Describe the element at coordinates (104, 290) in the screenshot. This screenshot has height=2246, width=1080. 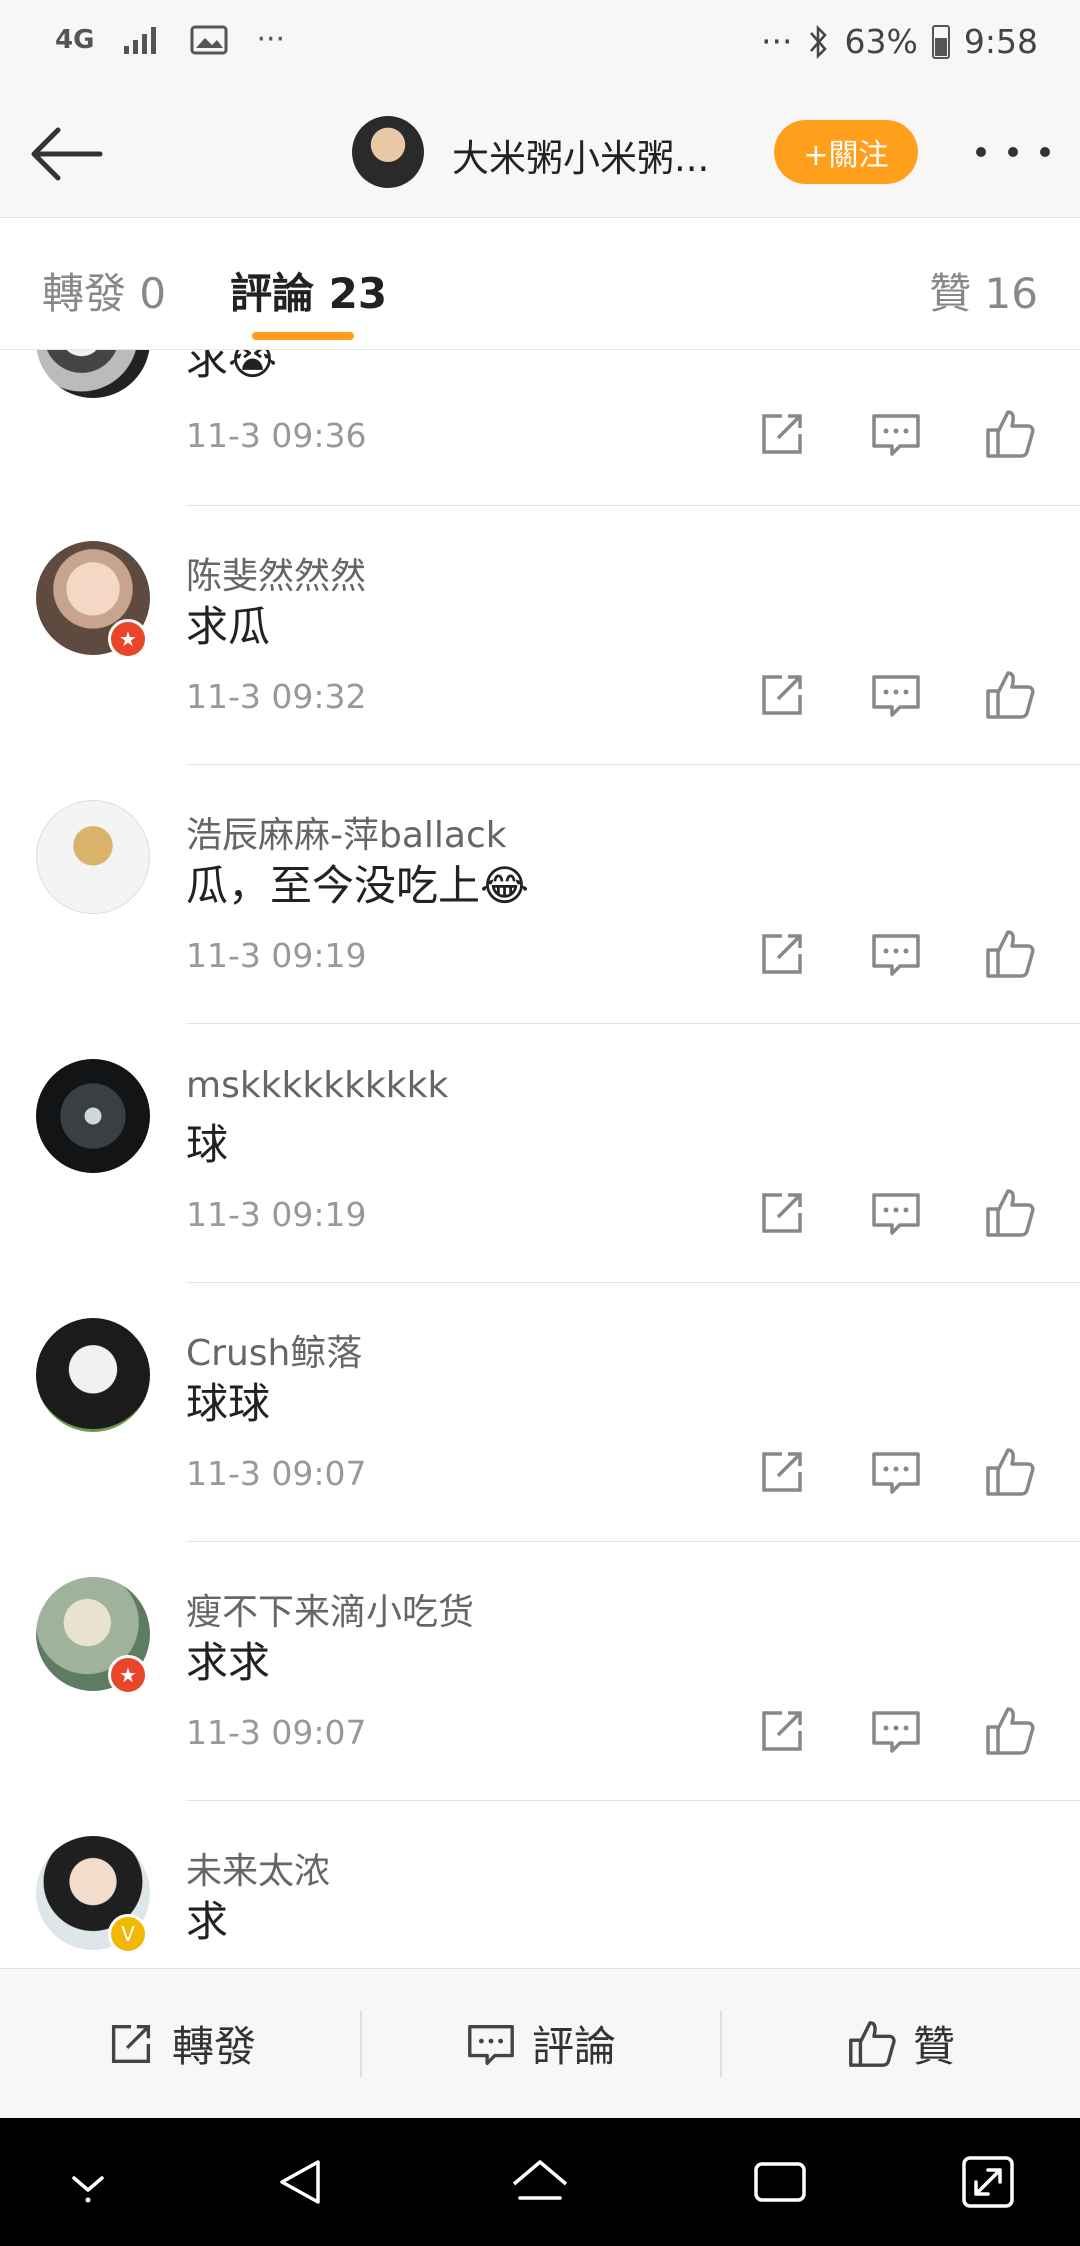
I see `tab-repost: 轉發 0` at that location.